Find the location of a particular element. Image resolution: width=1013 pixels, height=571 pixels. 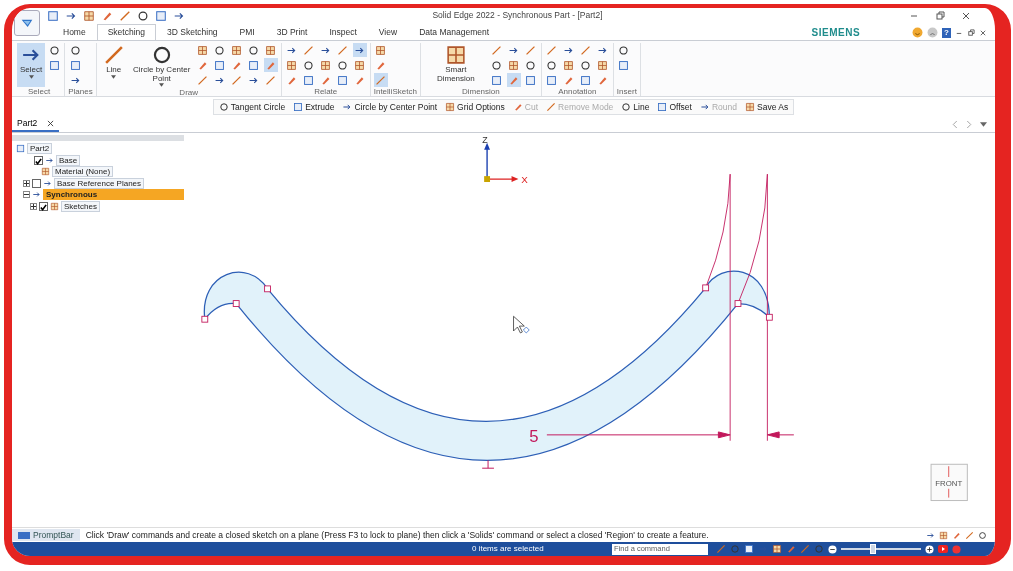

view-cube-label: FRONT is located at coordinates (949, 483).